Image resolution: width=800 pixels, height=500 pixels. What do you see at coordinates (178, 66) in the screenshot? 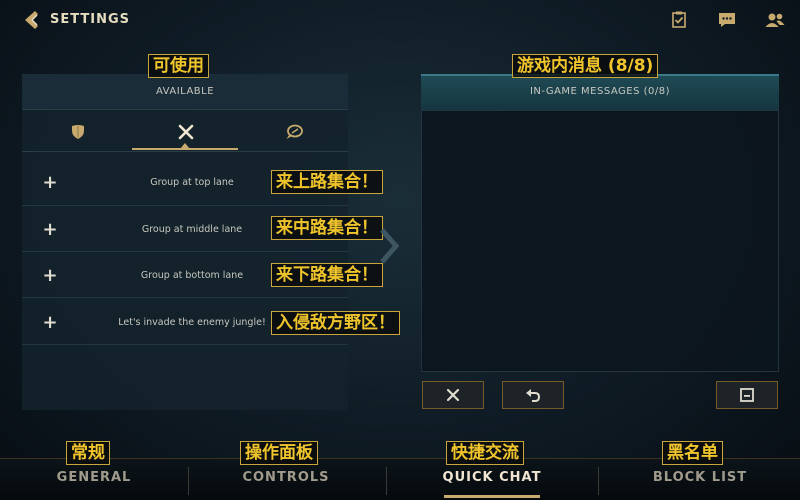
I see `available-title-cn: 可使用` at bounding box center [178, 66].